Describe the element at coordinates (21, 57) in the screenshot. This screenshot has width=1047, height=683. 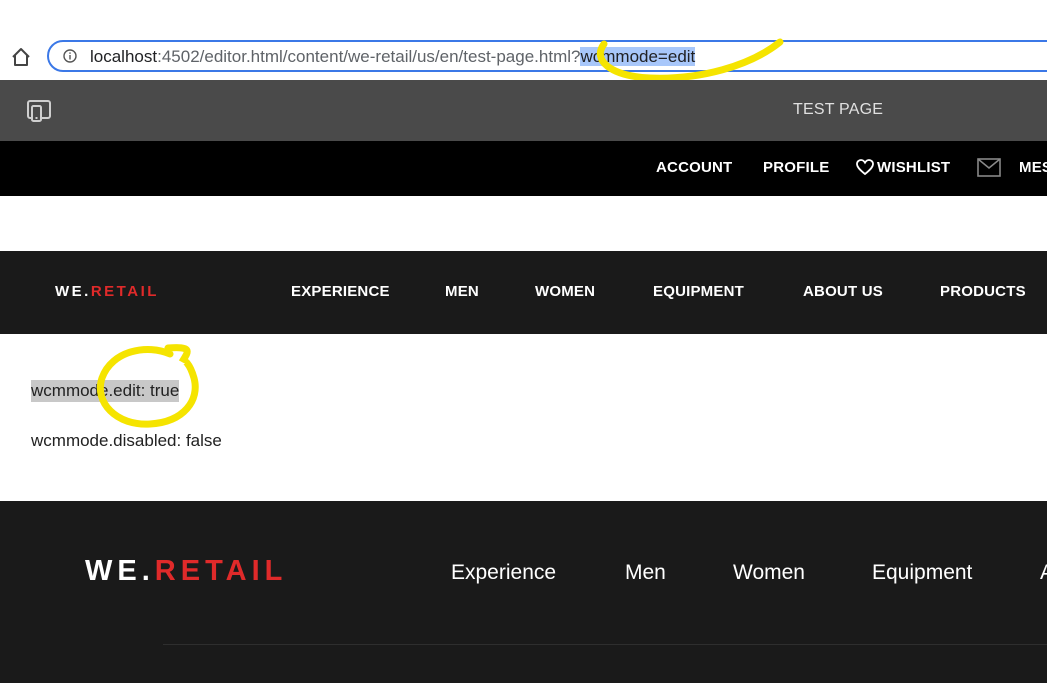
I see `home-icon` at that location.